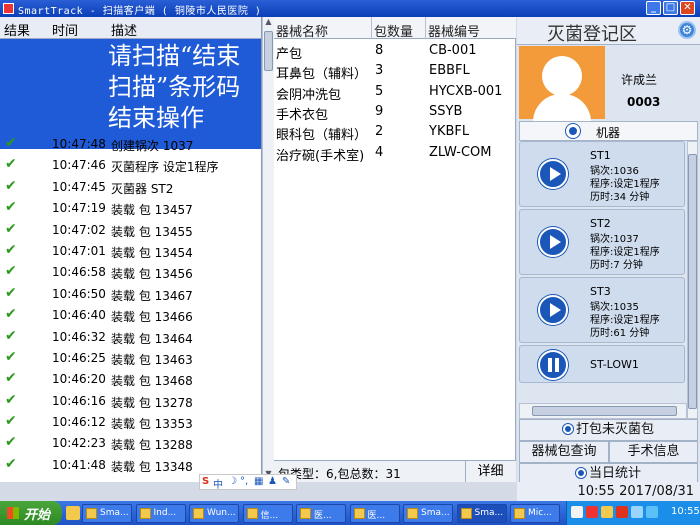 The image size is (700, 525). What do you see at coordinates (687, 8) in the screenshot?
I see `close-icon: ✕` at bounding box center [687, 8].